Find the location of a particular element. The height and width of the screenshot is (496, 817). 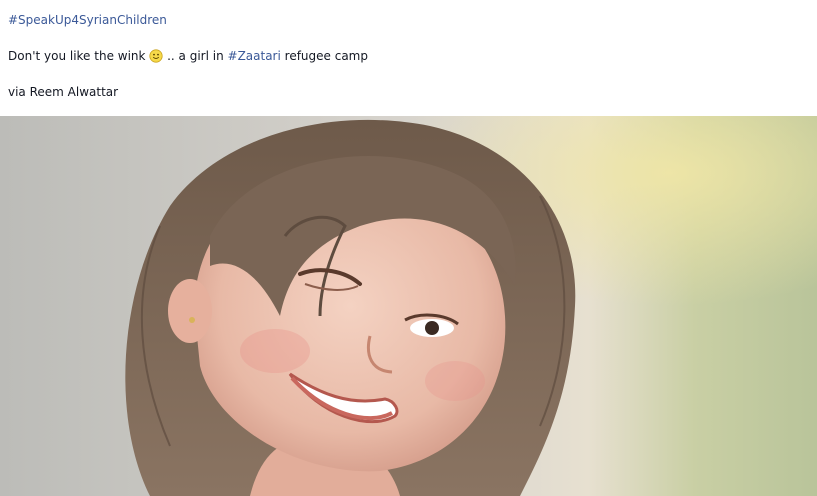

post-credit-line: via Reem Alwattar is located at coordinates (63, 92).